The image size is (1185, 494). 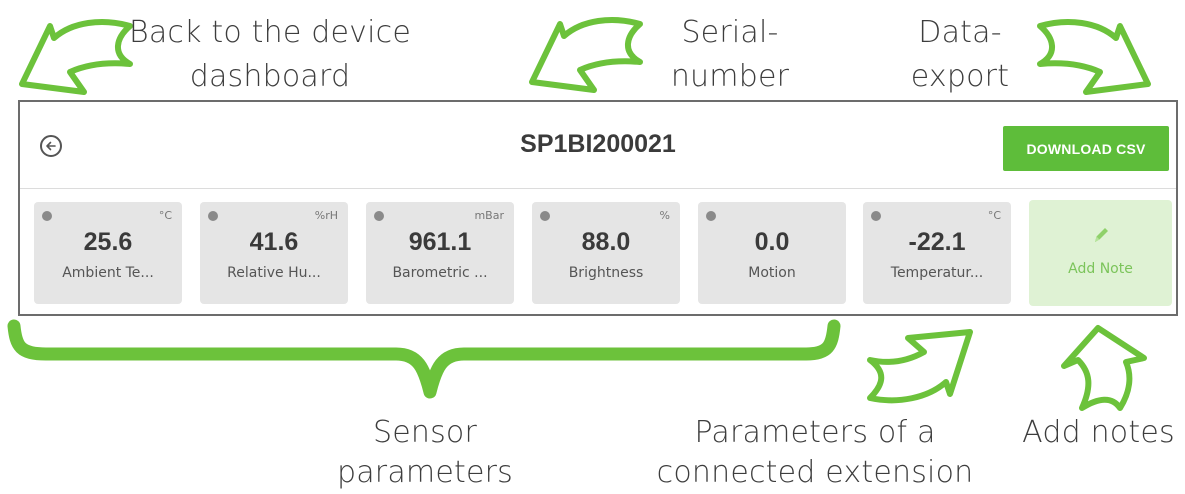 I want to click on sensor-label: Brightness, so click(x=606, y=273).